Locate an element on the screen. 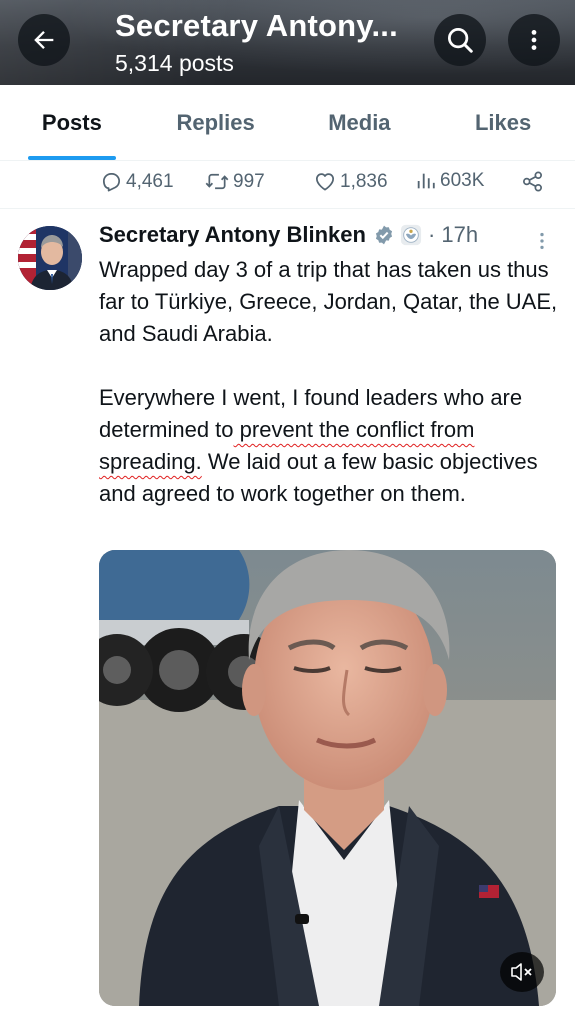 The width and height of the screenshot is (575, 1024). government-seal-icon is located at coordinates (411, 235).